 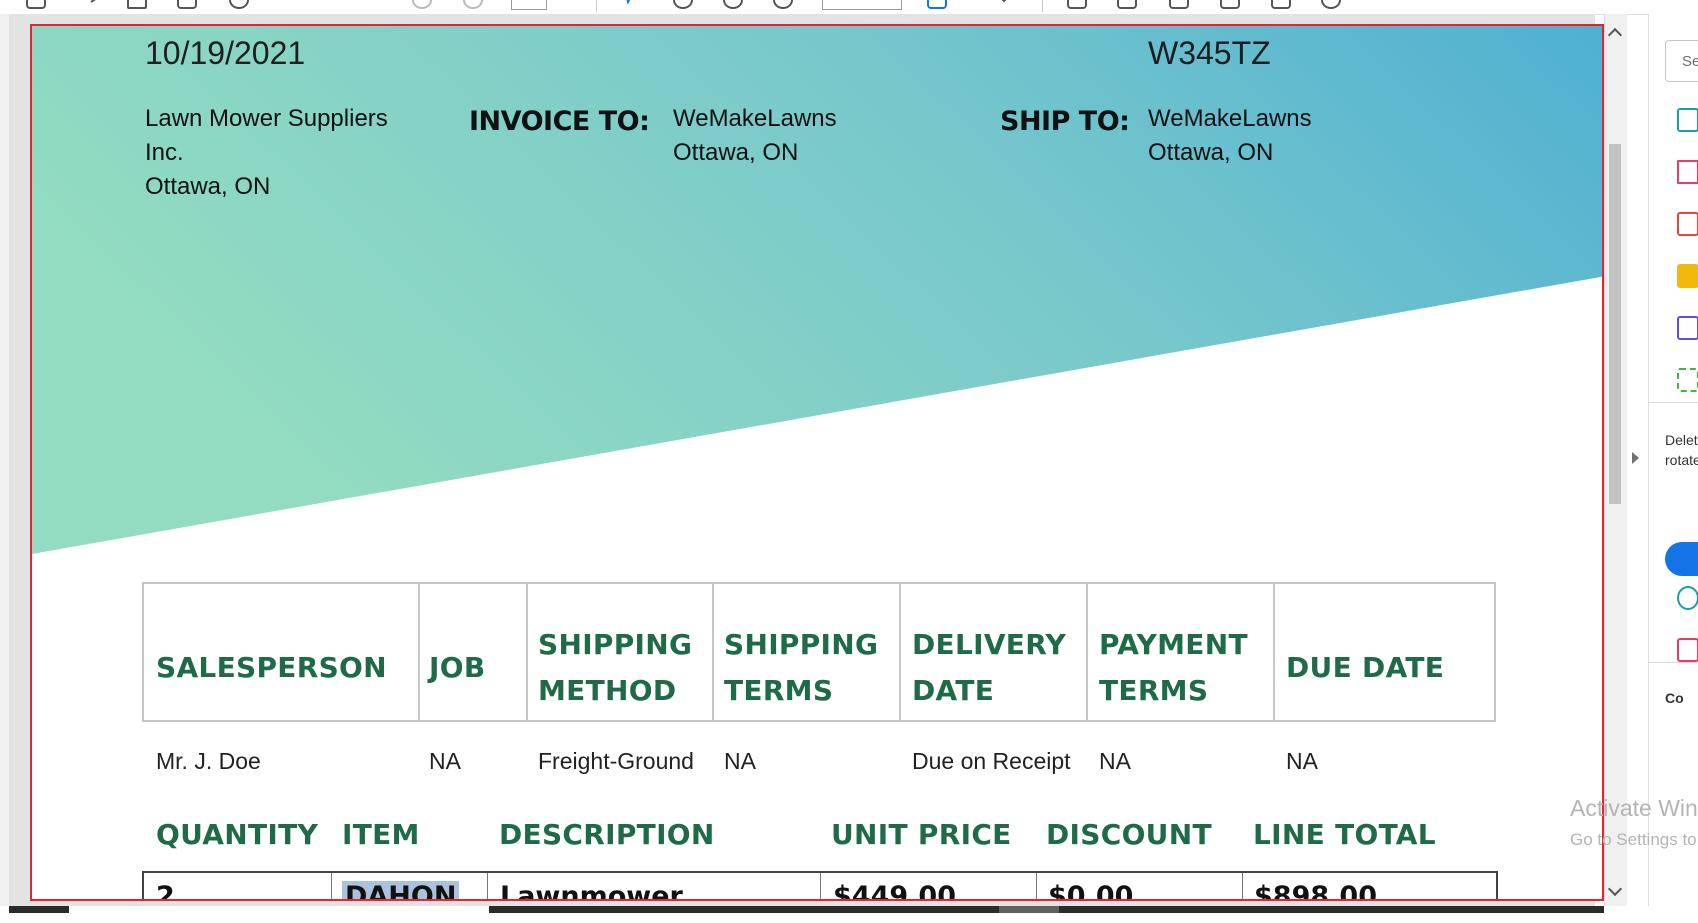 I want to click on header-line: METHOD, so click(x=607, y=690).